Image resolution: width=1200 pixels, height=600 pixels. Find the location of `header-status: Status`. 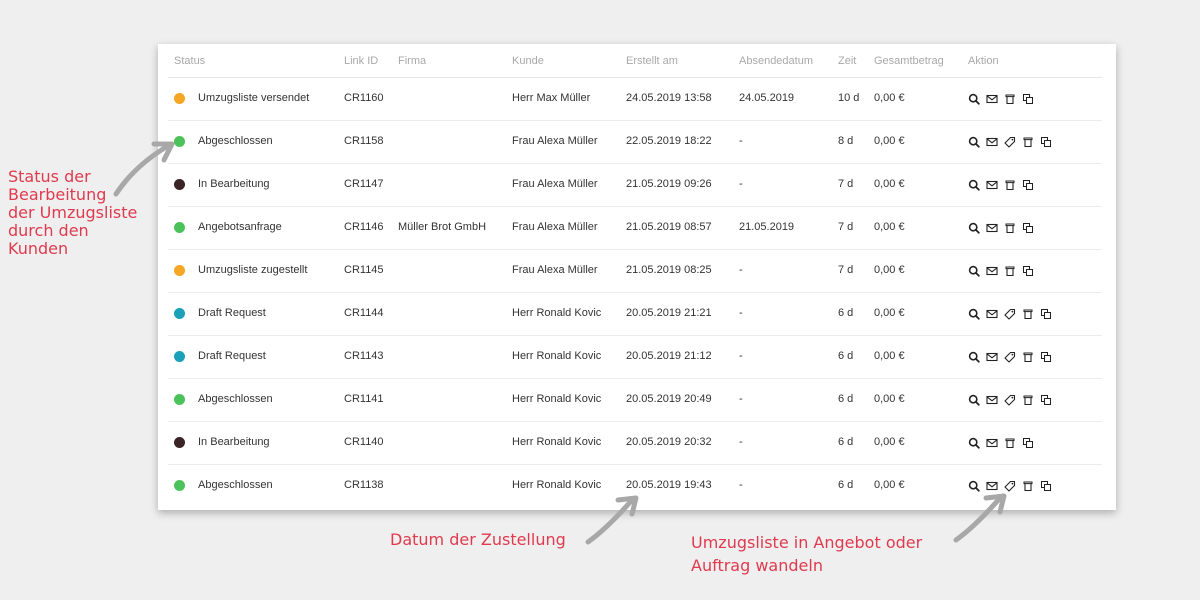

header-status: Status is located at coordinates (189, 61).